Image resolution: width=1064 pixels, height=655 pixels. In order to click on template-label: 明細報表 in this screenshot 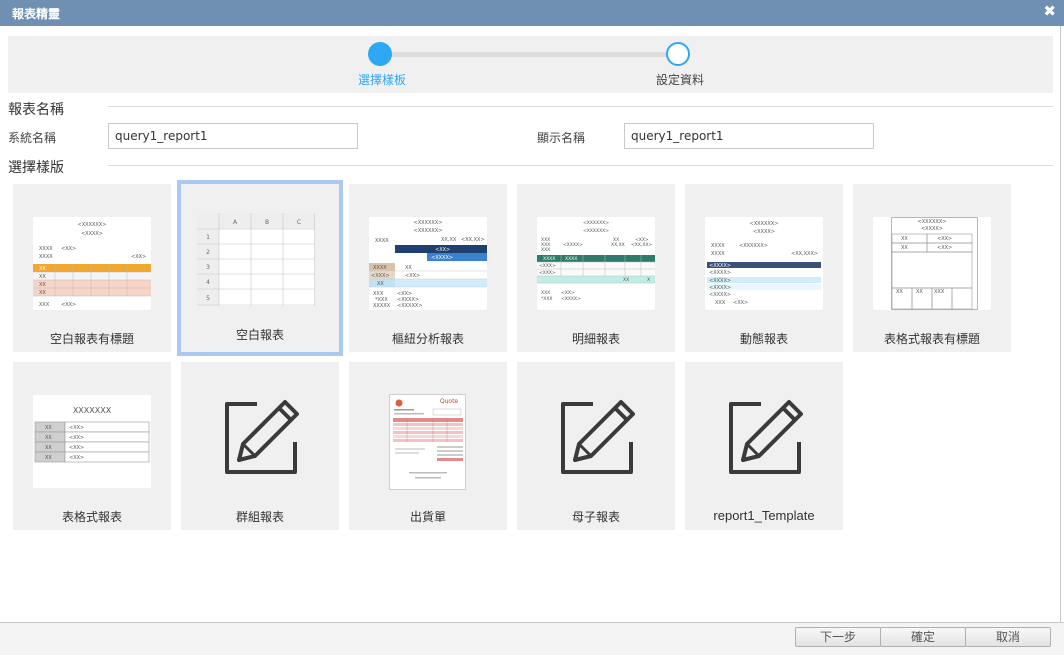, I will do `click(595, 339)`.